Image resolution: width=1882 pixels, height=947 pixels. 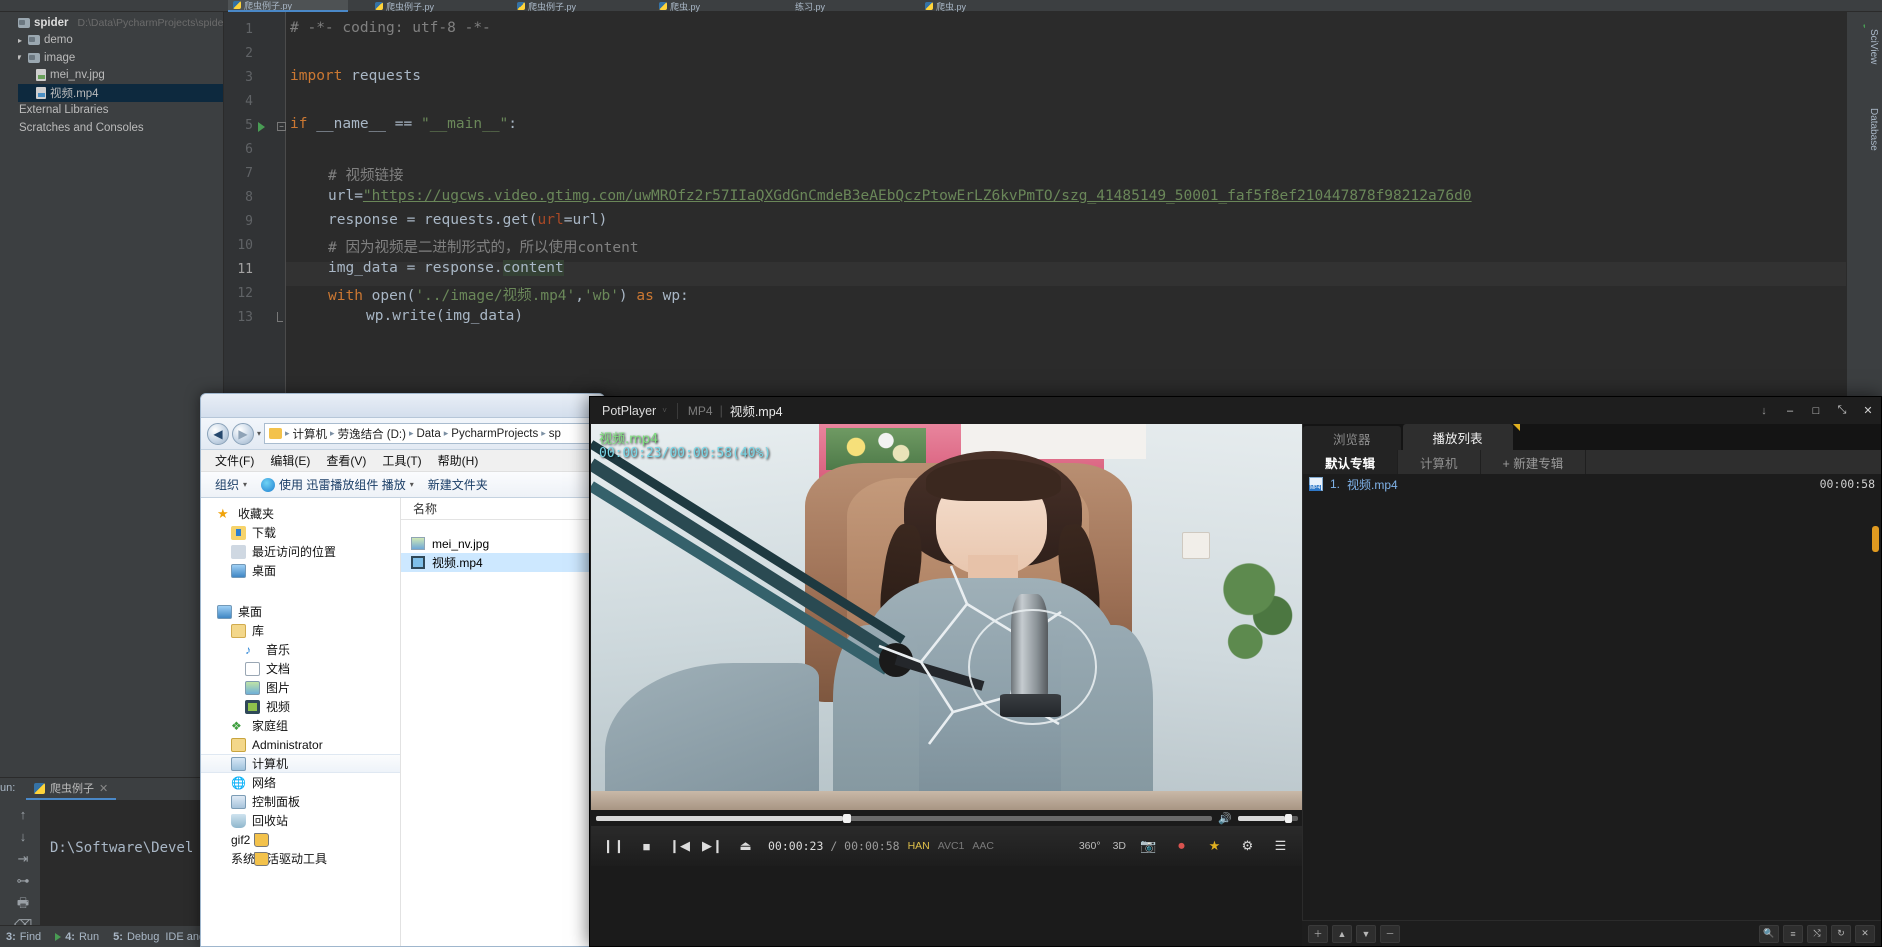 I want to click on left-tool-strip, so click(x=9, y=394).